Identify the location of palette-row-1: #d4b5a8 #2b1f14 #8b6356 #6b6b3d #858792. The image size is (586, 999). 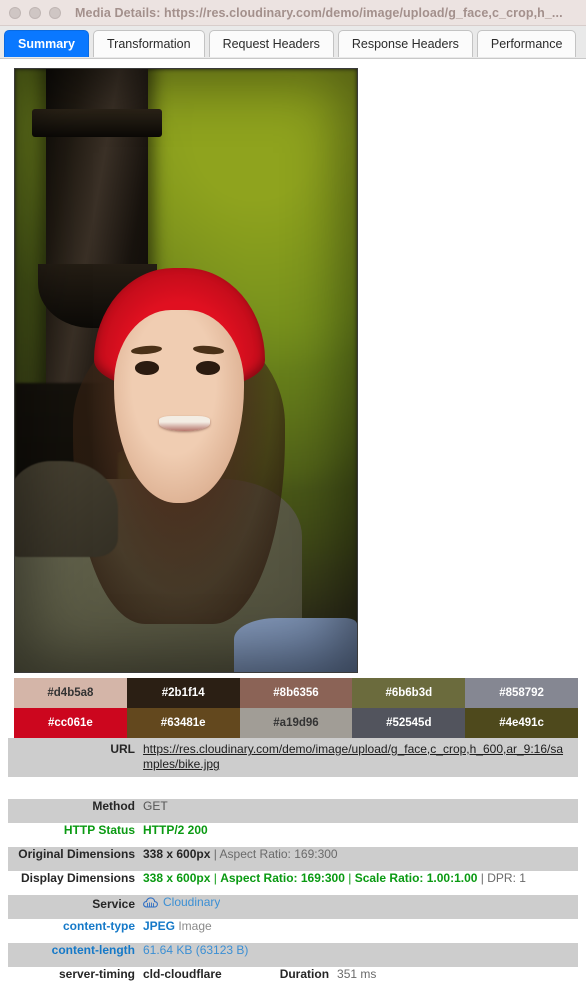
(296, 693).